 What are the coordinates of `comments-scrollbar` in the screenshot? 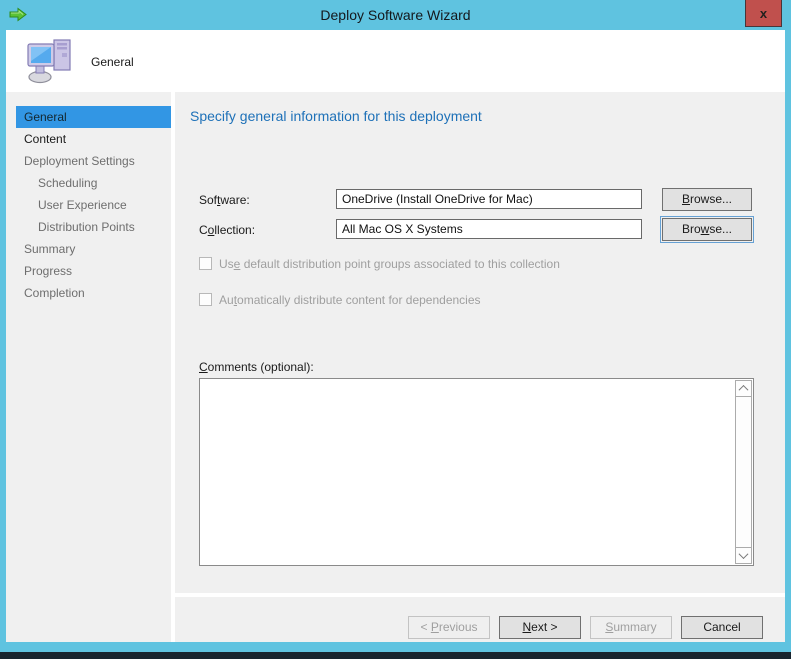 It's located at (743, 472).